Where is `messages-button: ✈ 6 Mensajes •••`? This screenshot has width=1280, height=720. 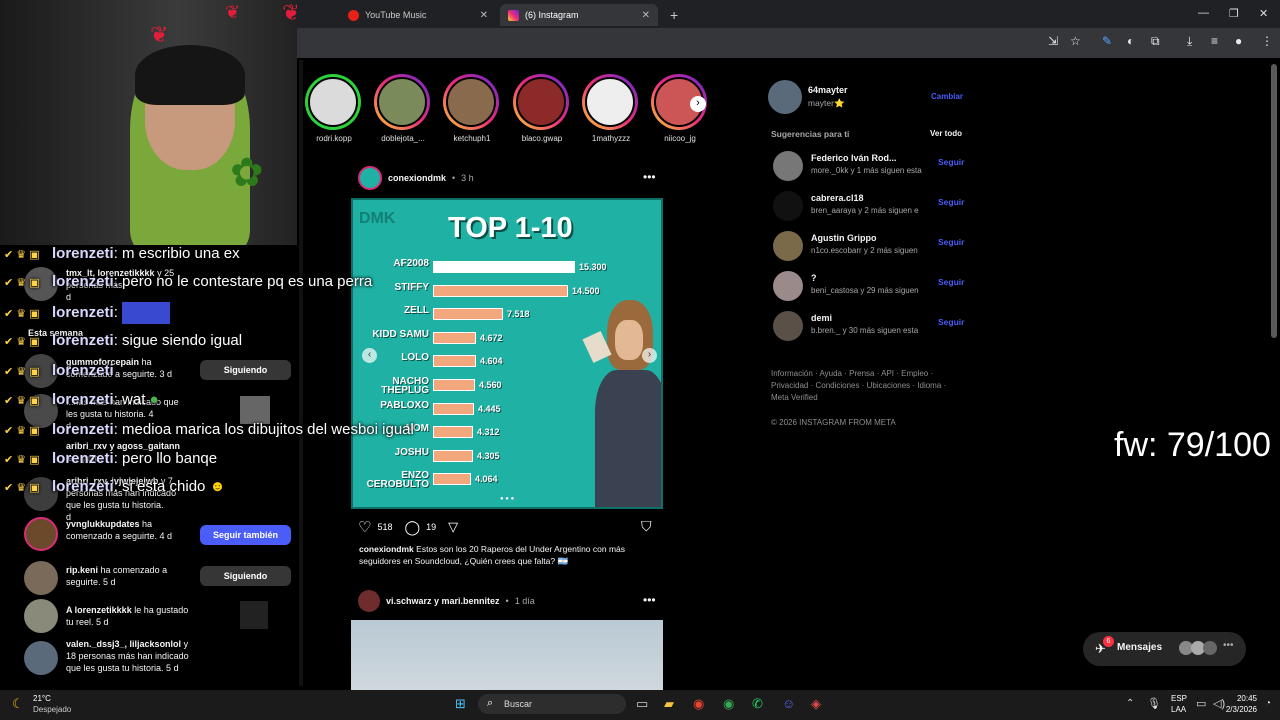
messages-button: ✈ 6 Mensajes ••• is located at coordinates (1164, 649).